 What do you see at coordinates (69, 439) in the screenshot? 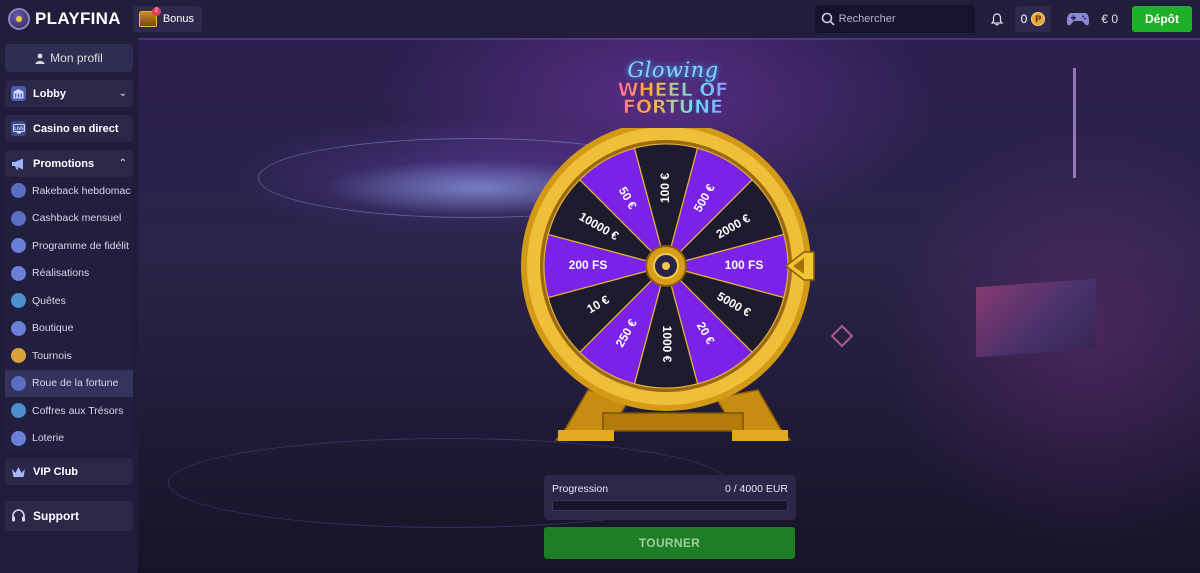
I see `sidebar-item-lottery: Loterie` at bounding box center [69, 439].